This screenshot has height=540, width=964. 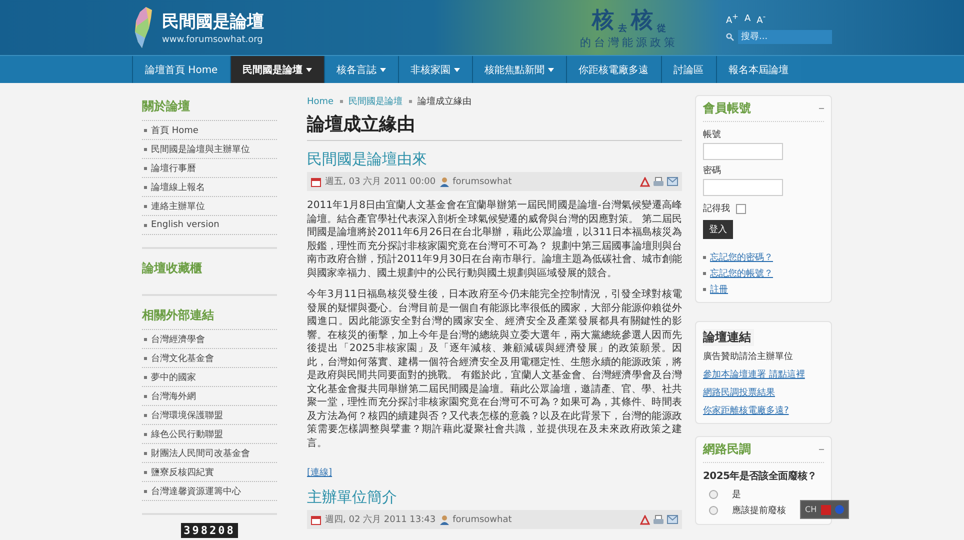 What do you see at coordinates (732, 19) in the screenshot?
I see `font-size-button: A$^{+}$` at bounding box center [732, 19].